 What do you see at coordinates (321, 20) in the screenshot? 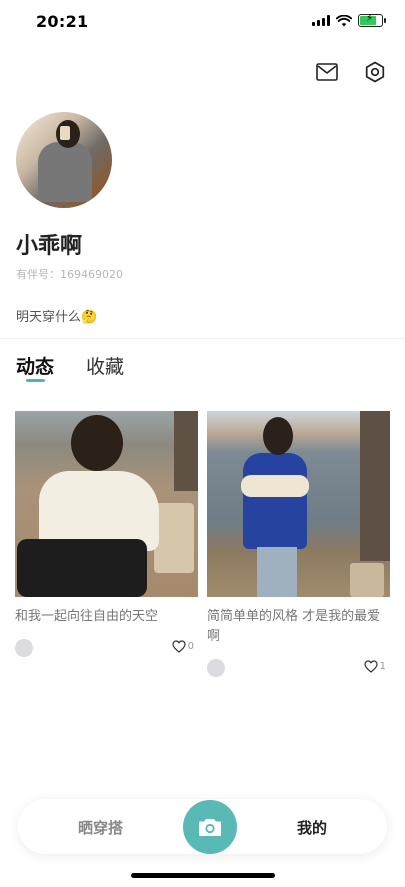
I see `signal-icon` at bounding box center [321, 20].